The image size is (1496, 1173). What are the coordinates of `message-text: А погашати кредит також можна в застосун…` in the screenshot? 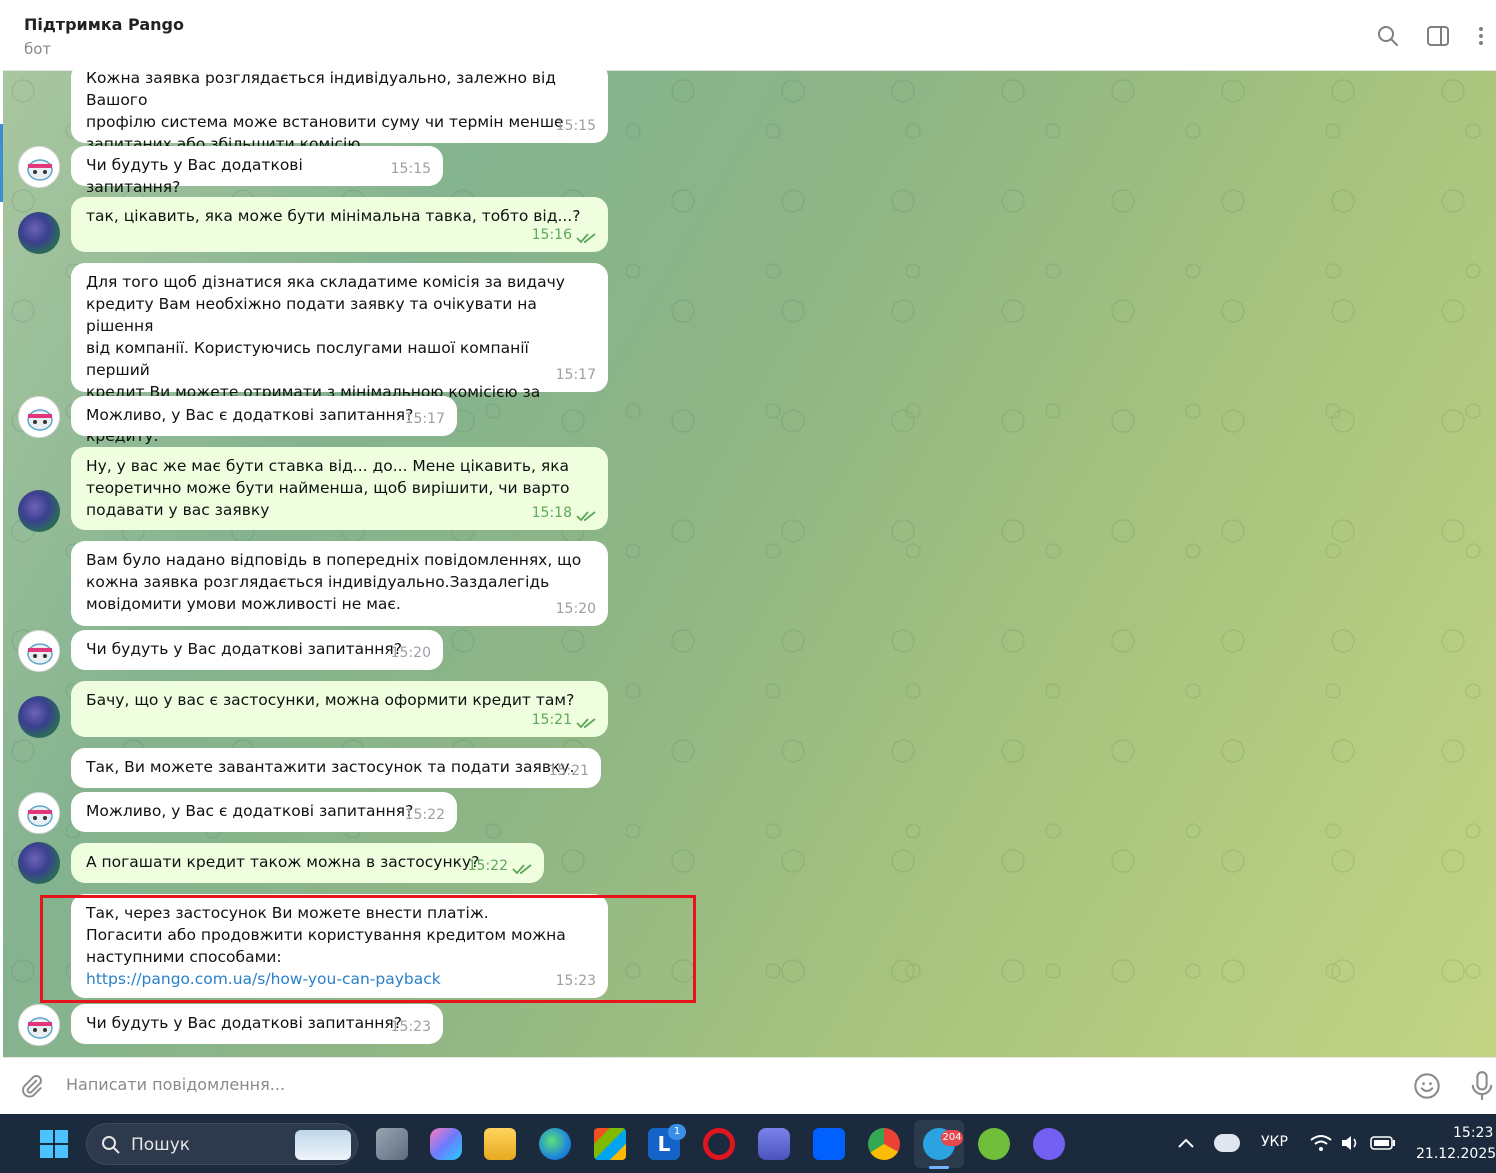 It's located at (283, 862).